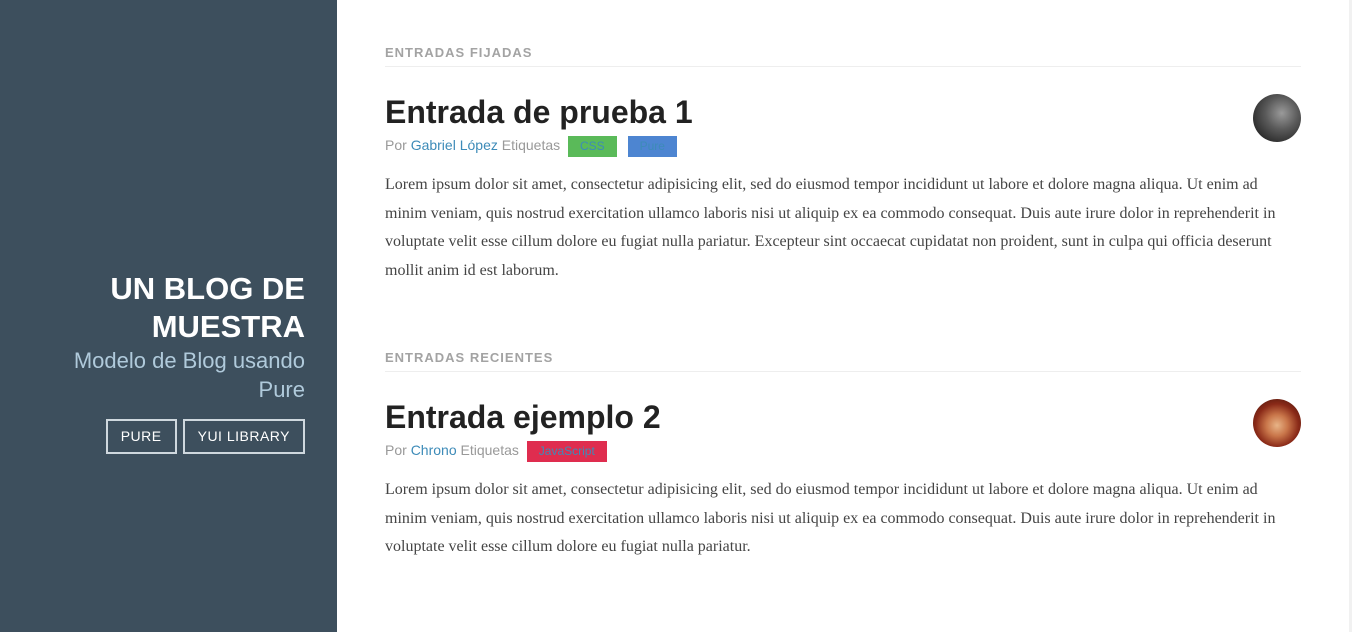 The width and height of the screenshot is (1352, 632). I want to click on tag-pure: Pure, so click(652, 146).